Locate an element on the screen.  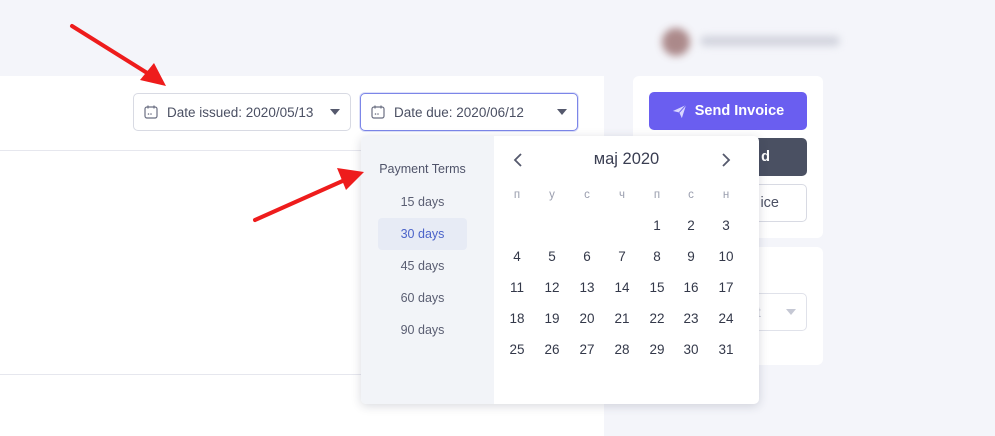
calendar-day: 16 is located at coordinates (691, 287).